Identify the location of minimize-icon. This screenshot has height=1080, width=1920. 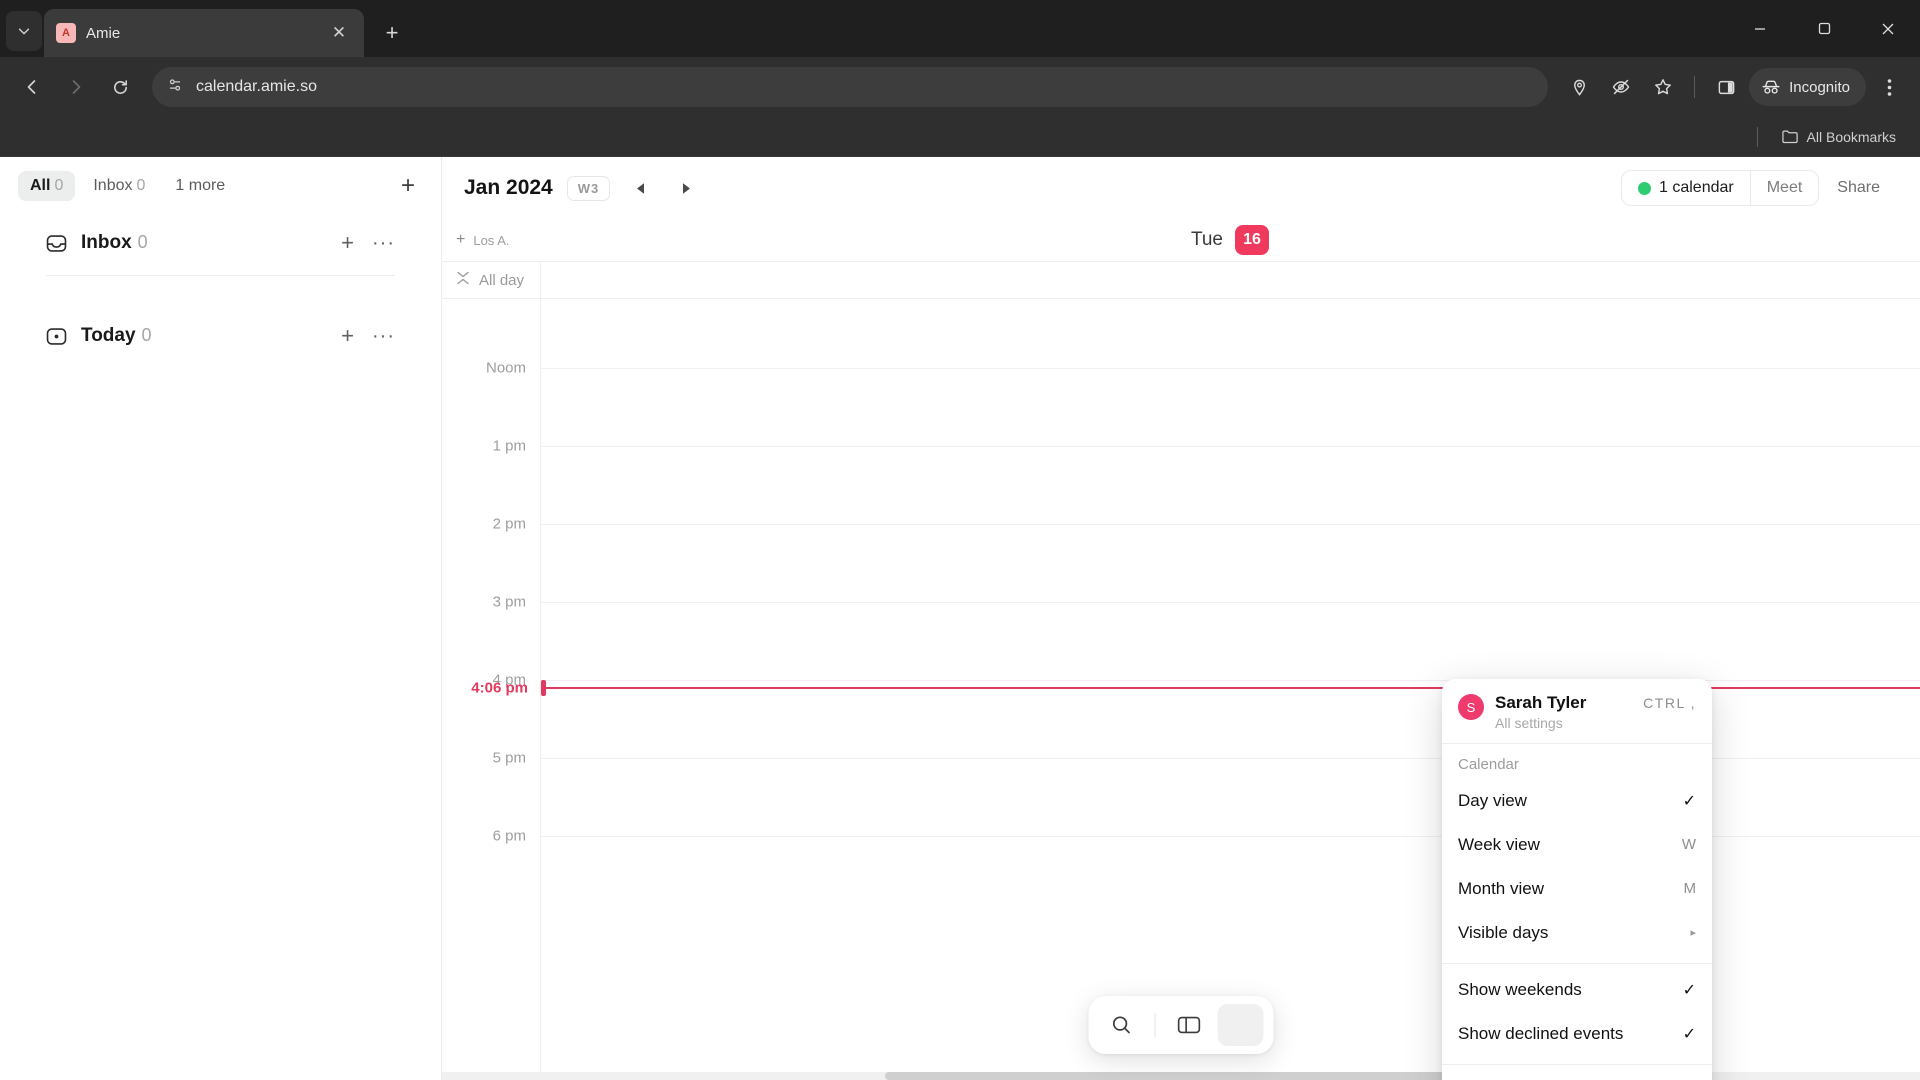
(1760, 29).